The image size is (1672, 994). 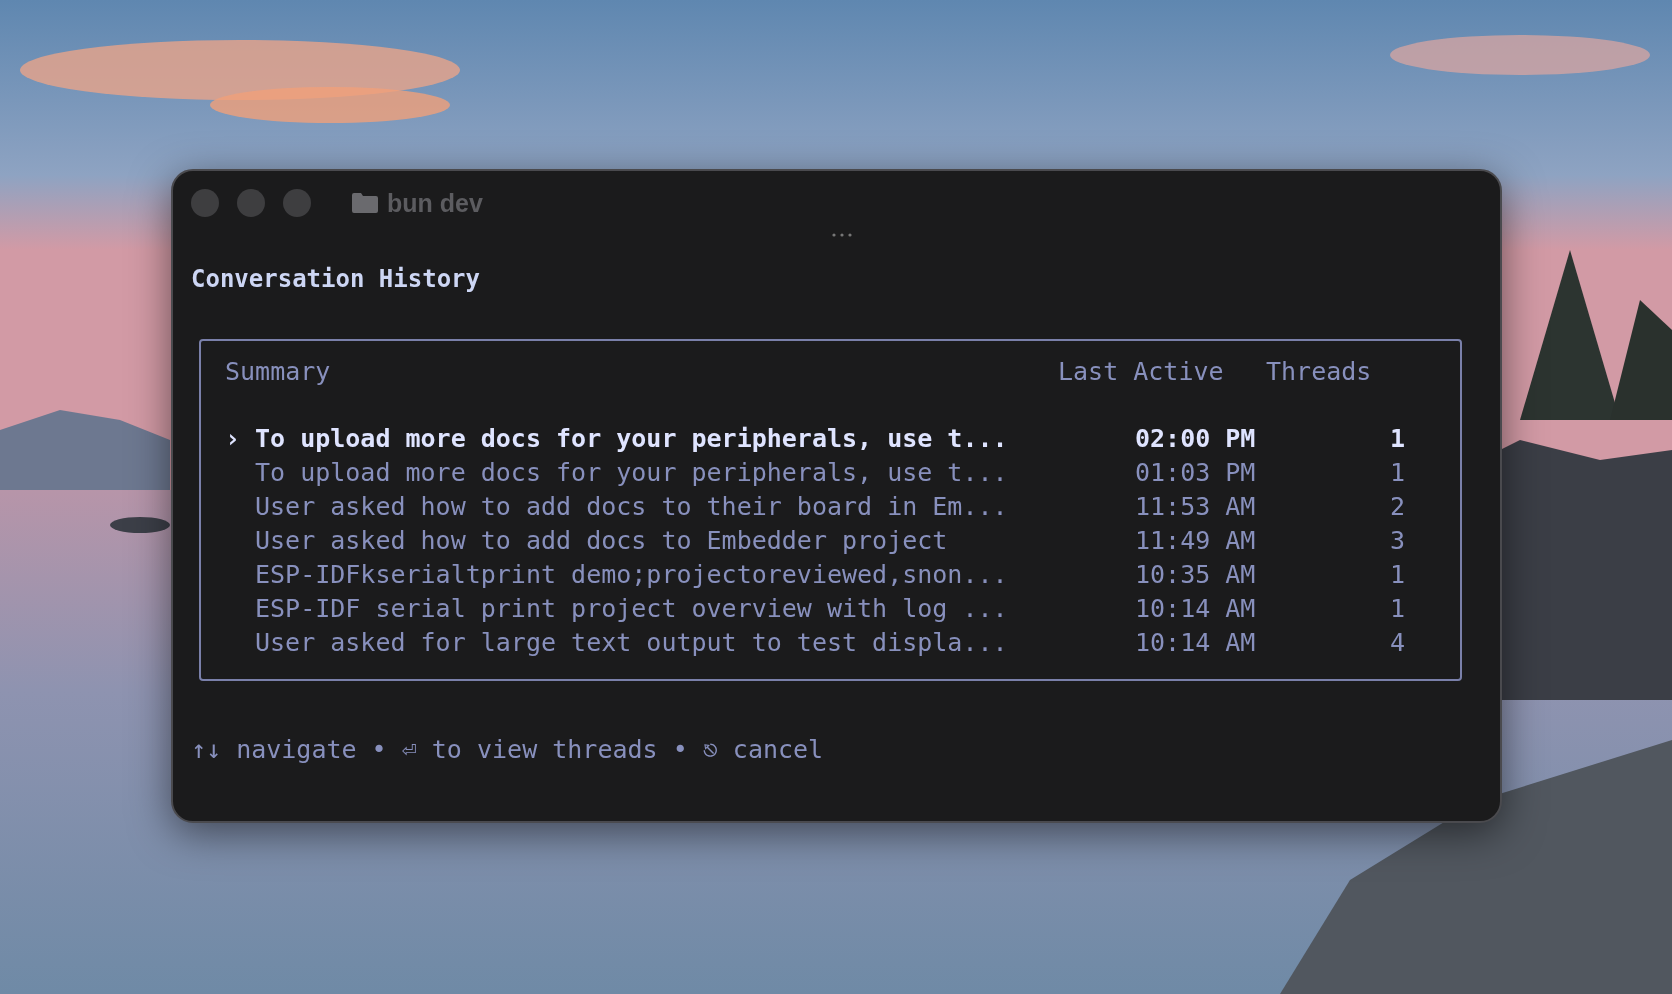 What do you see at coordinates (1196, 472) in the screenshot?
I see `time-cell-text: 01:03 PM` at bounding box center [1196, 472].